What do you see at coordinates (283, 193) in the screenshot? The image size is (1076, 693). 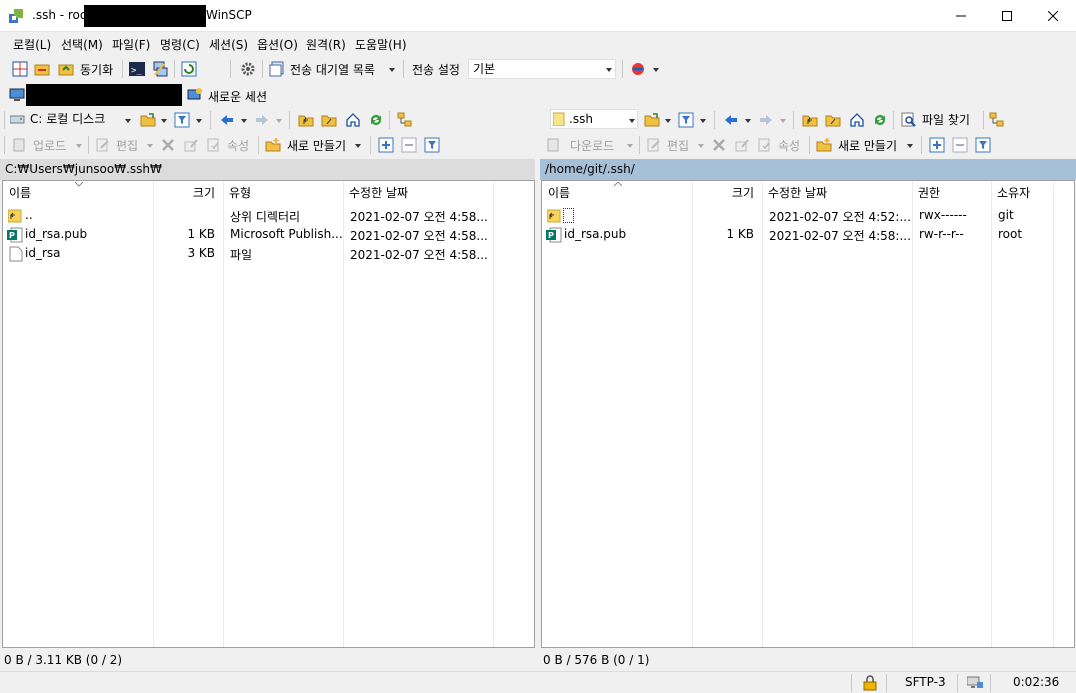 I see `local-col-type: 유형` at bounding box center [283, 193].